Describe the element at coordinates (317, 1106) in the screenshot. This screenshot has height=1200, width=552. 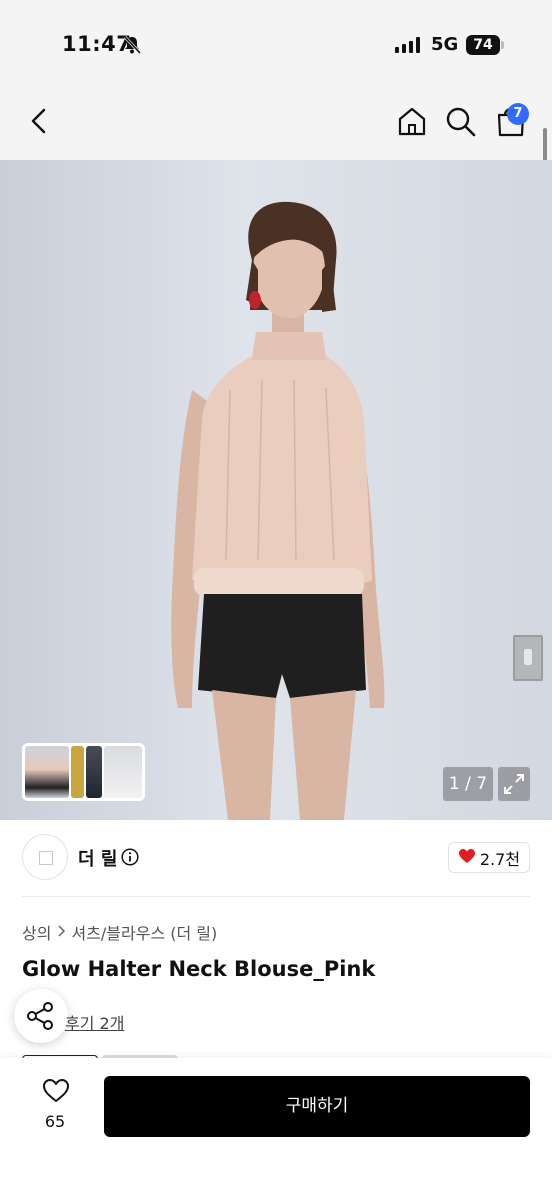
I see `buy-button: 구매하기` at that location.